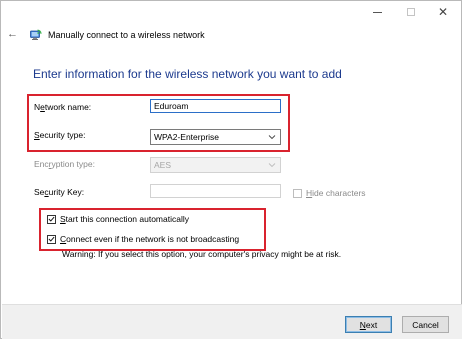 The height and width of the screenshot is (339, 462). Describe the element at coordinates (215, 165) in the screenshot. I see `encryption-type-select: AES` at that location.